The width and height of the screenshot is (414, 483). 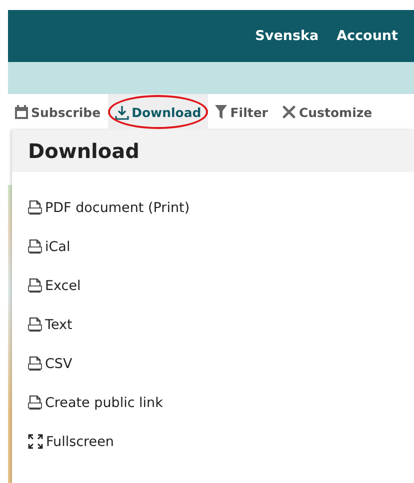 What do you see at coordinates (287, 36) in the screenshot?
I see `header-link: Svenska` at bounding box center [287, 36].